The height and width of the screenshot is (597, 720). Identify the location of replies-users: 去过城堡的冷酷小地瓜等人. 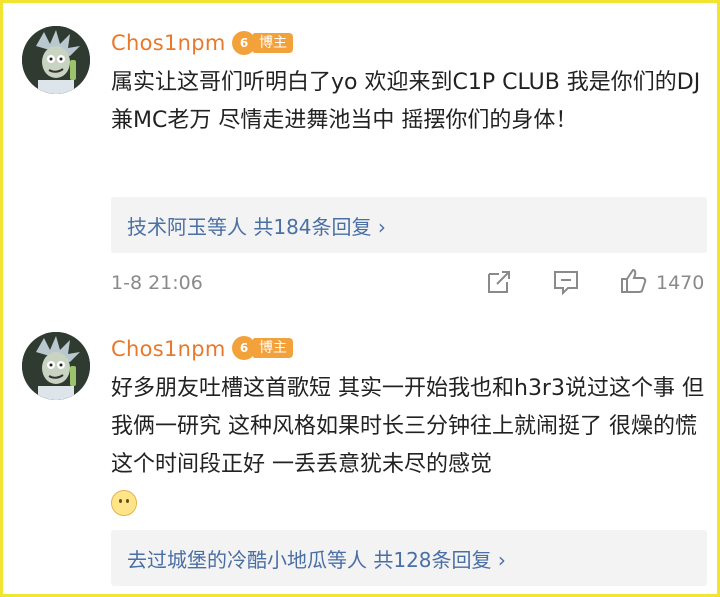
(247, 560).